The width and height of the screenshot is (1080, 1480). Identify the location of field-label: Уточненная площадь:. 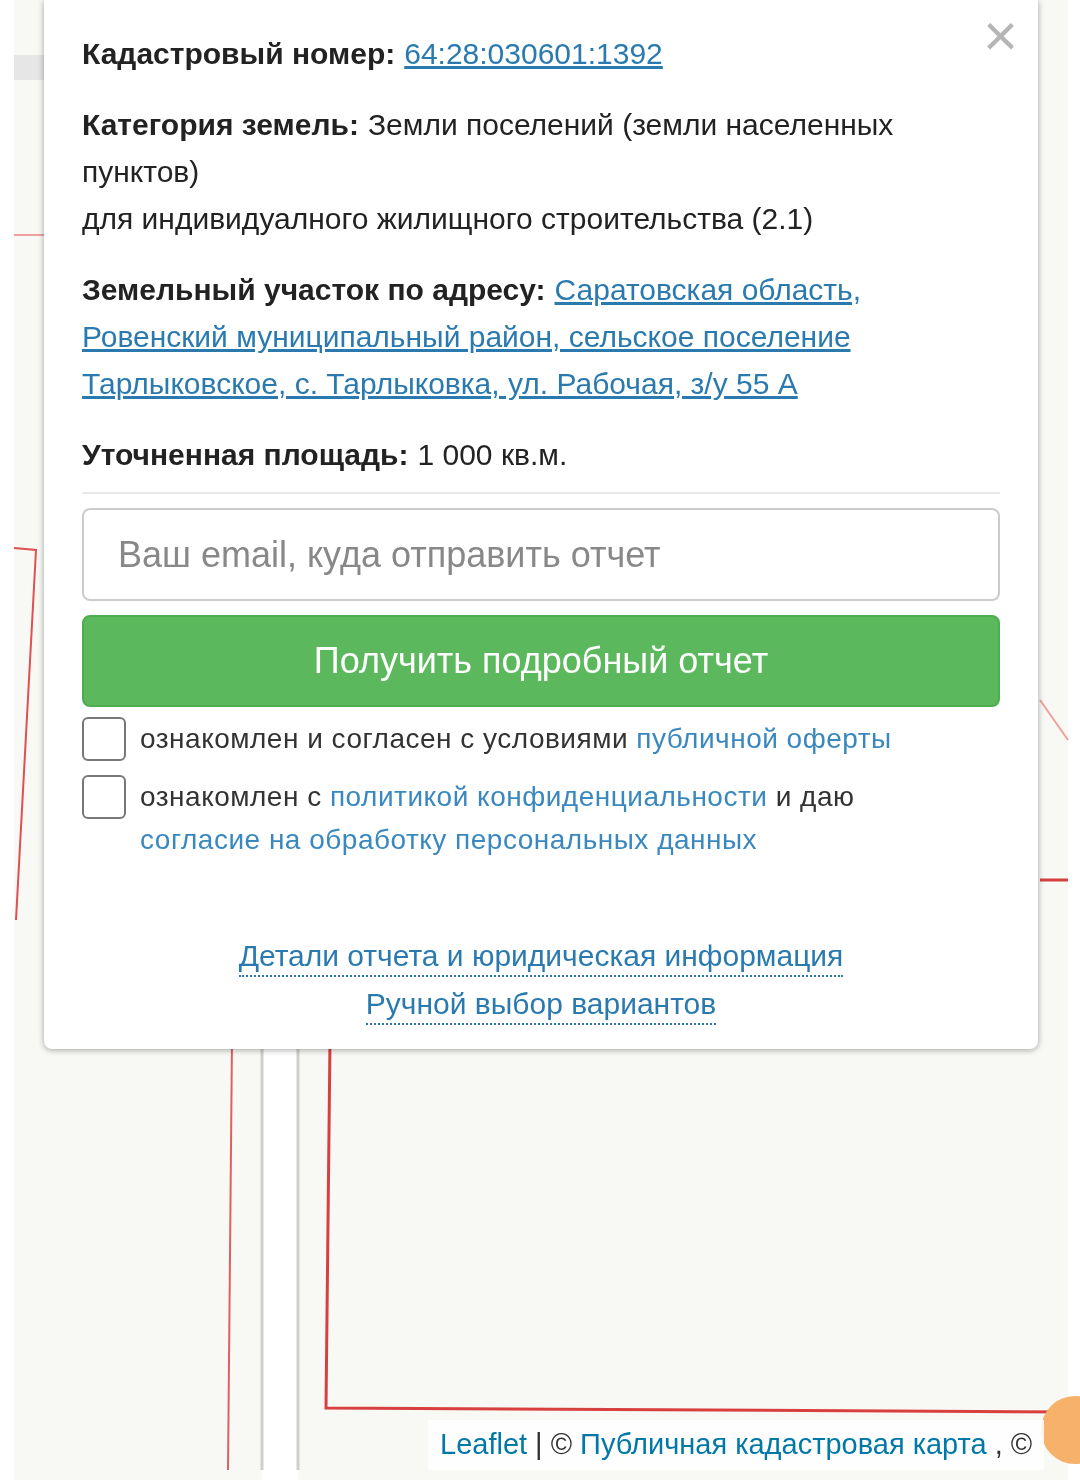
(245, 455).